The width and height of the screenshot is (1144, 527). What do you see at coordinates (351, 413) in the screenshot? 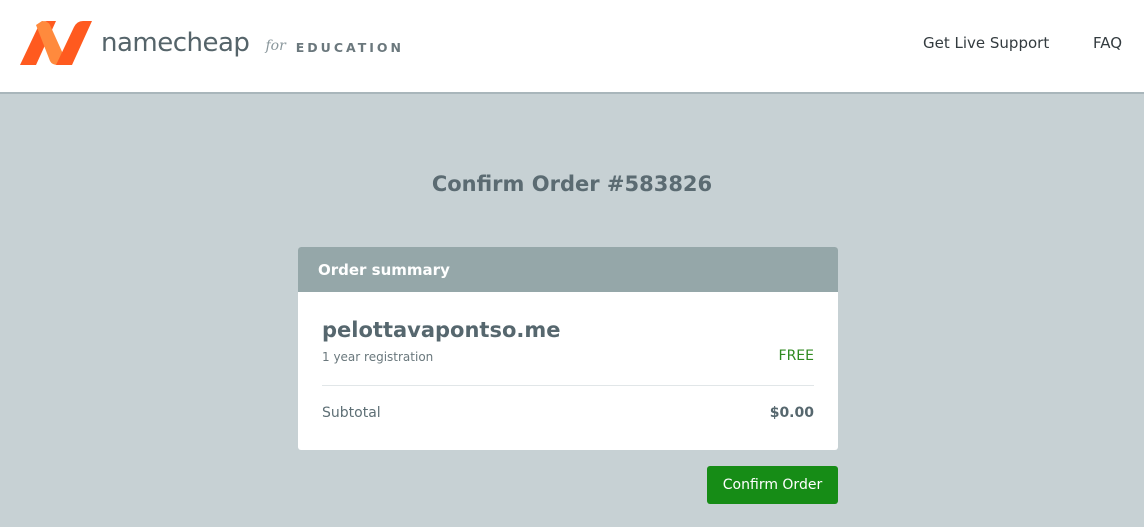
I see `subtotal-label: Subtotal` at bounding box center [351, 413].